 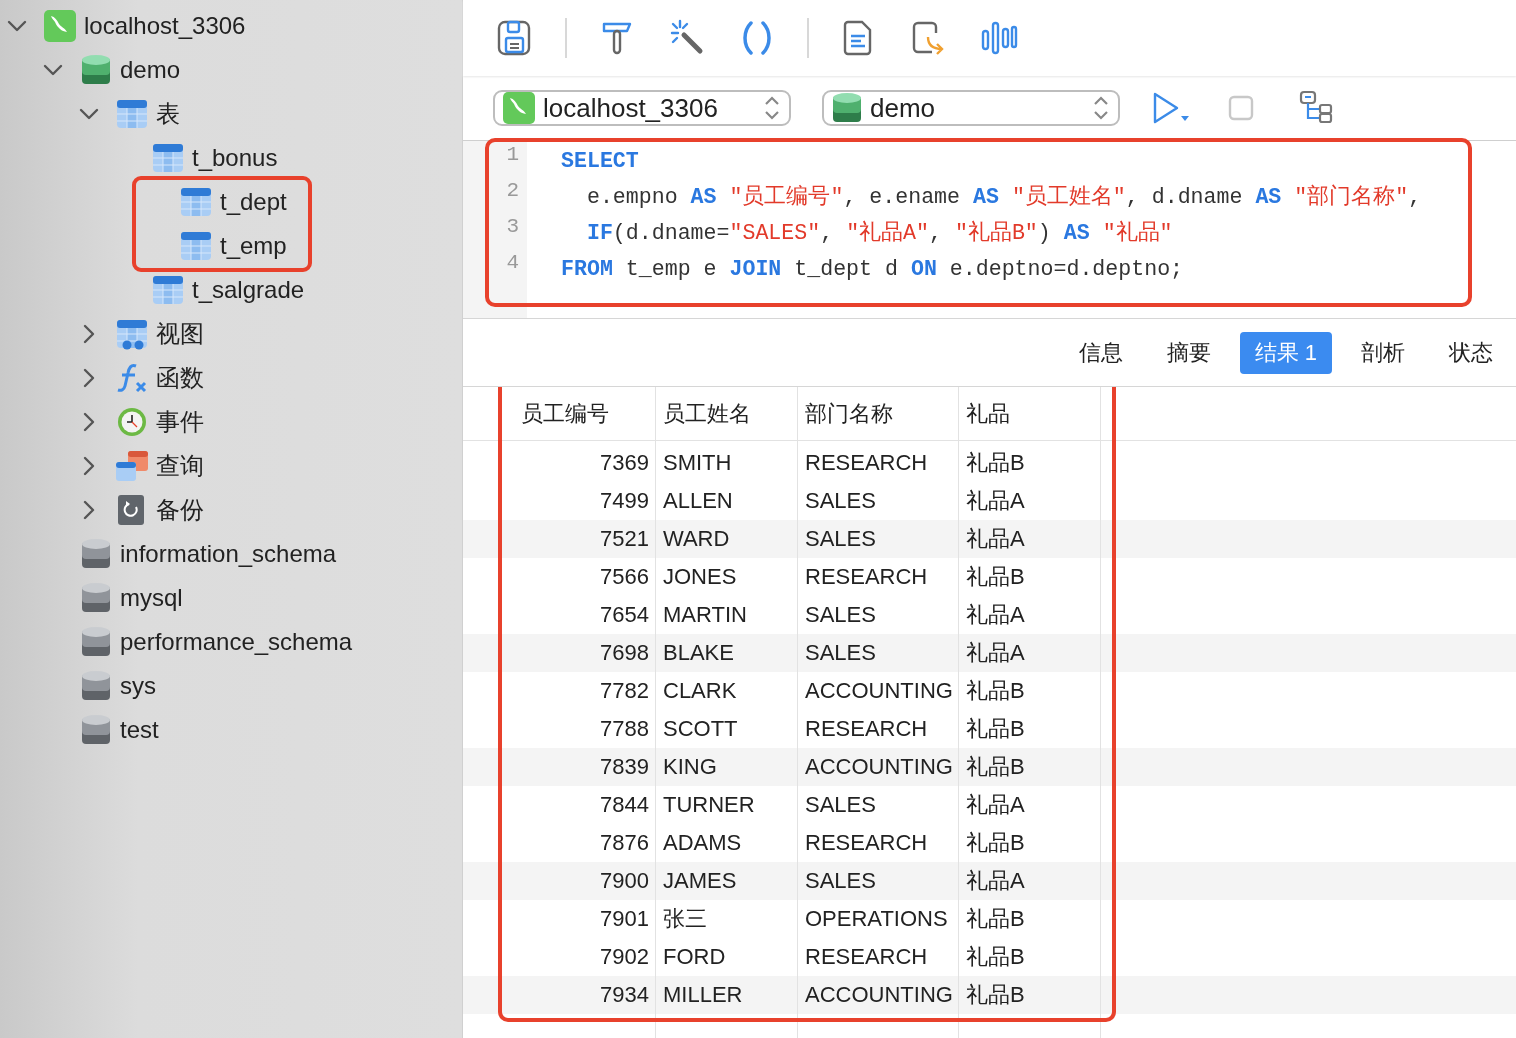 I want to click on tree-item: t_salgrade, so click(x=231, y=290).